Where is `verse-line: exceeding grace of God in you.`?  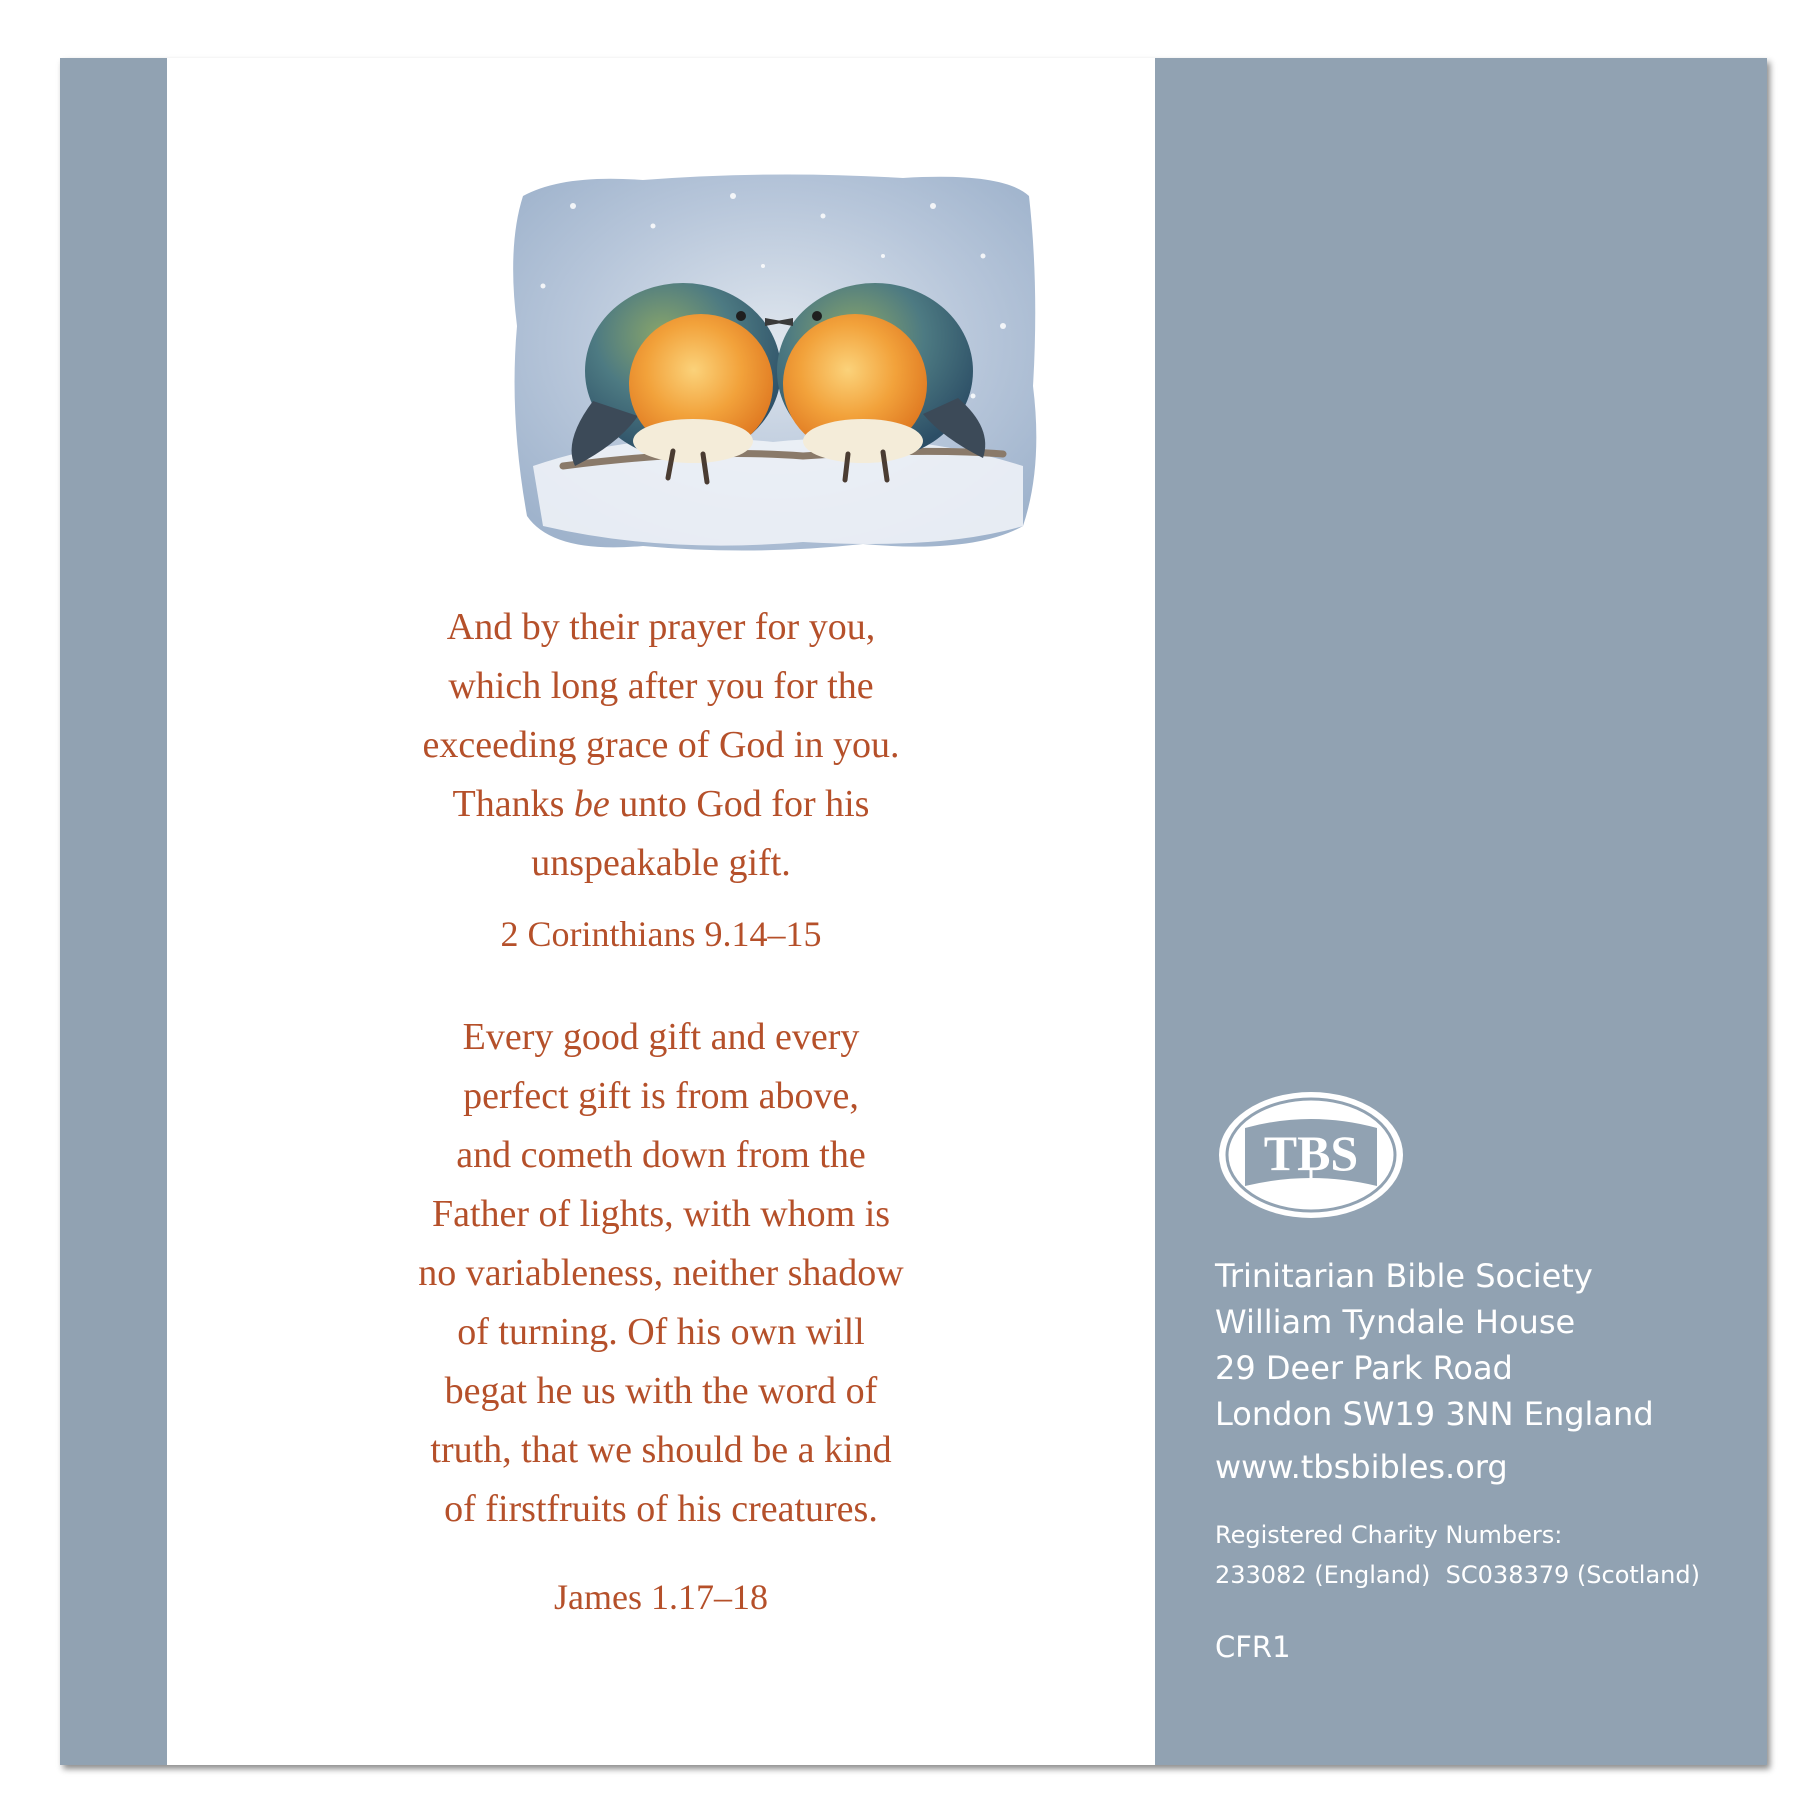 verse-line: exceeding grace of God in you. is located at coordinates (661, 745).